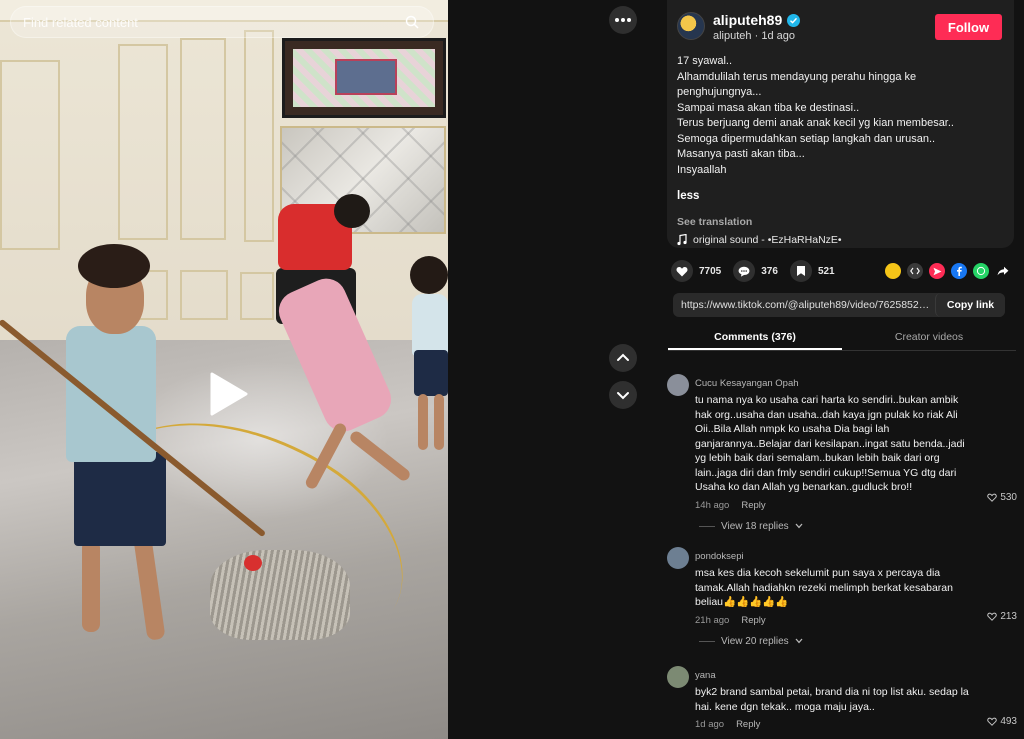 The image size is (1024, 739). What do you see at coordinates (710, 724) in the screenshot?
I see `comment-time: 1d ago` at bounding box center [710, 724].